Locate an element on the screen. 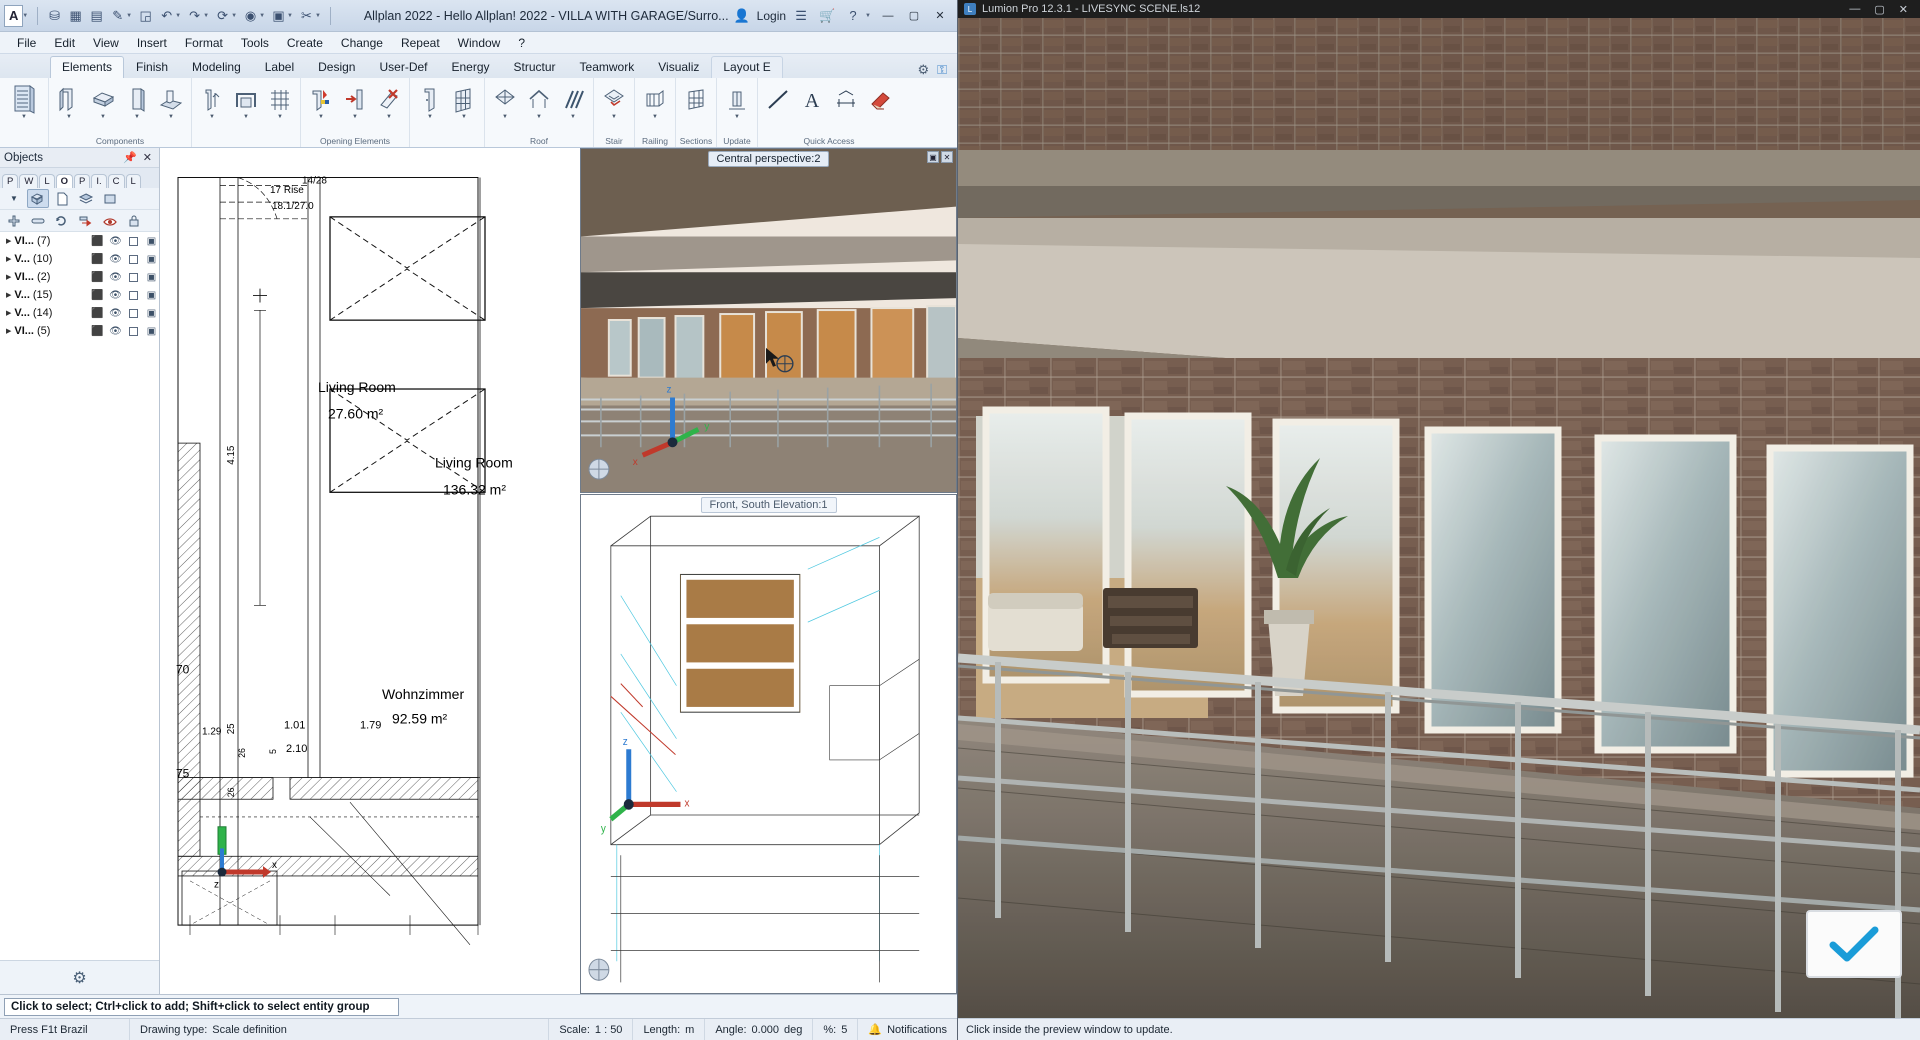 This screenshot has width=1920, height=1040. materials-view-icon is located at coordinates (110, 198).